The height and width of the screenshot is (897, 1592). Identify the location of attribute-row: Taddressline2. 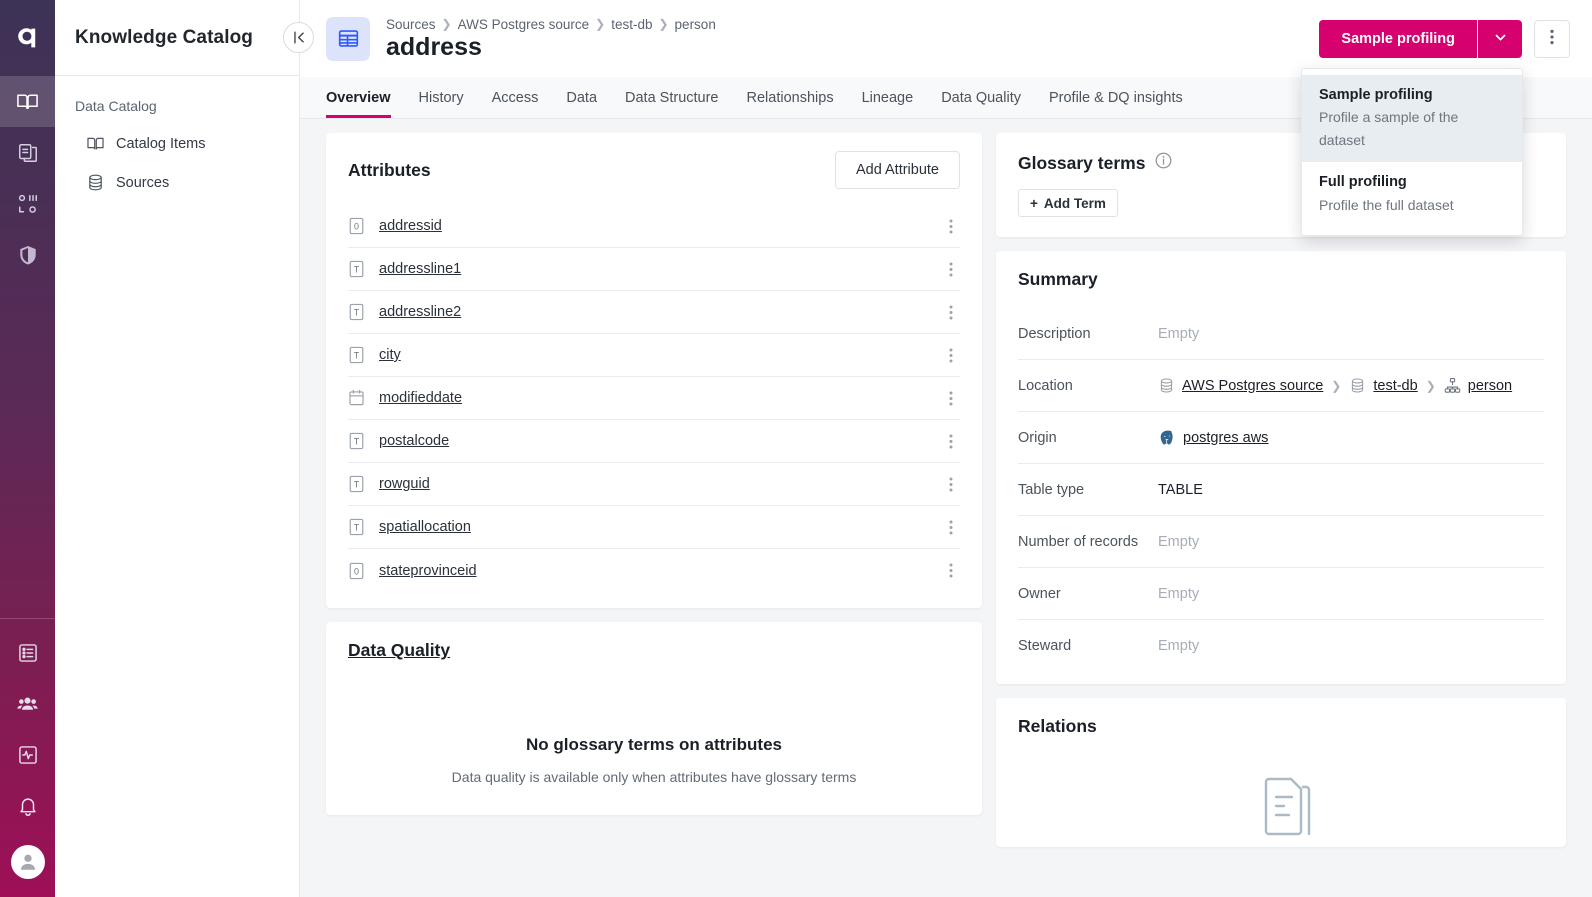
(654, 312).